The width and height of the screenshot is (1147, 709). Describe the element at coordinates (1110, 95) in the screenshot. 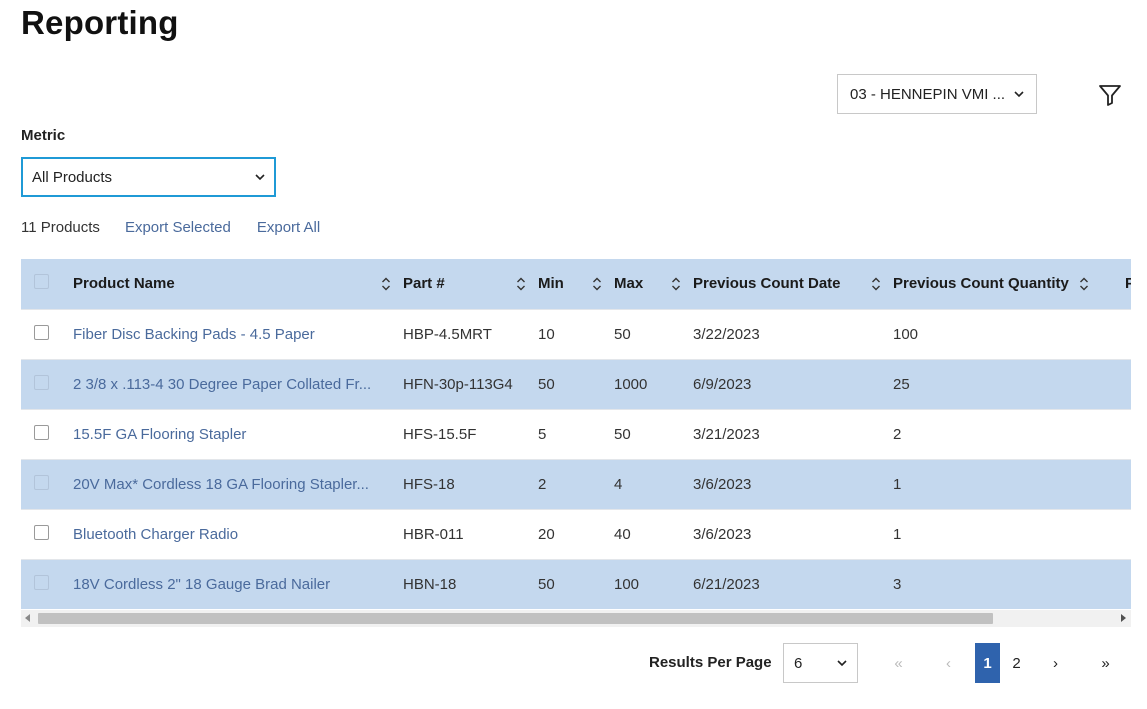

I see `filter-icon` at that location.